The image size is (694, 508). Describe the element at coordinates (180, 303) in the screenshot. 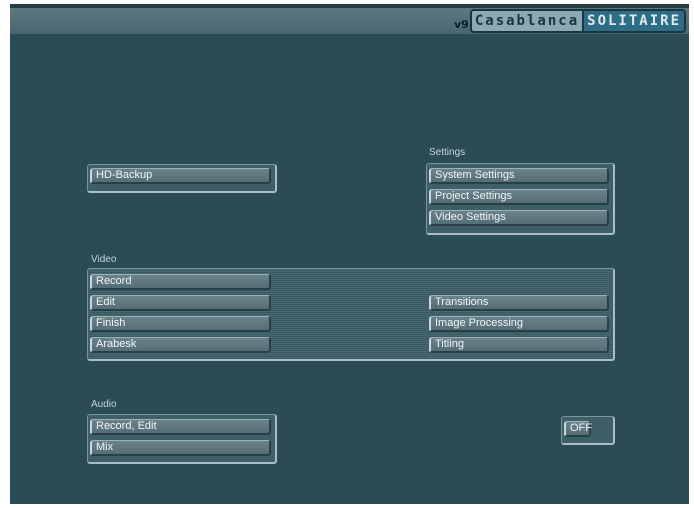

I see `edit-button: Edit` at that location.